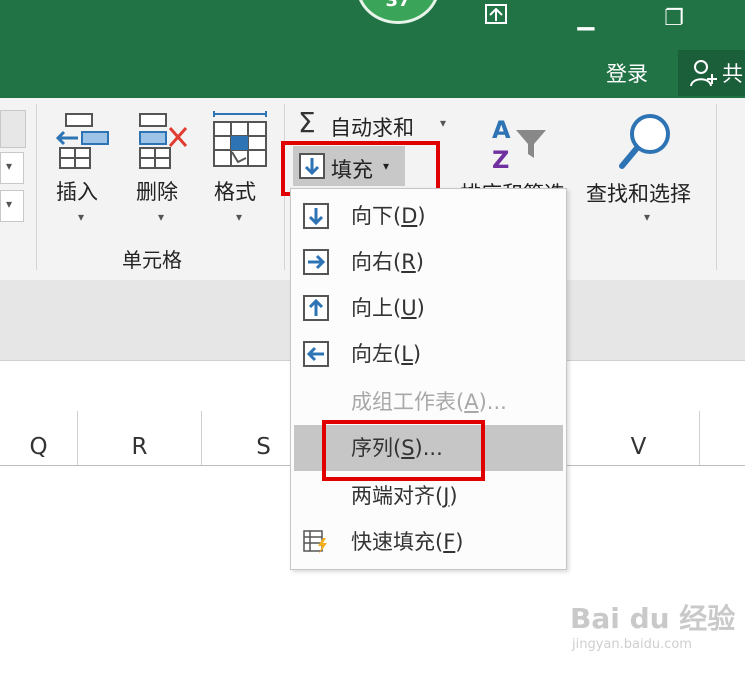 The width and height of the screenshot is (745, 675). Describe the element at coordinates (372, 216) in the screenshot. I see `menu-item-label: 向下` at that location.